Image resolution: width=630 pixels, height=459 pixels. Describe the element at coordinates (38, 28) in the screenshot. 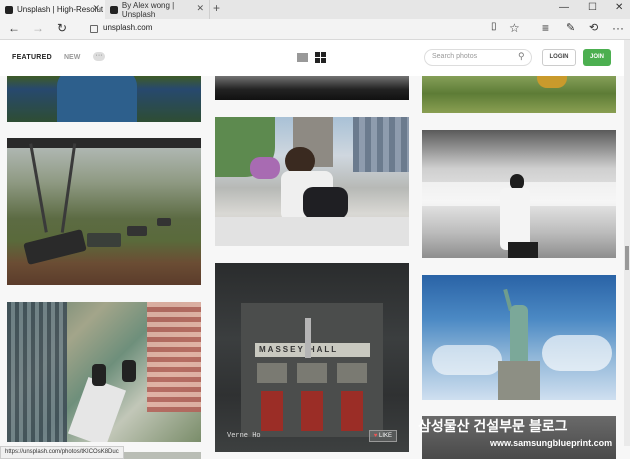

I see `forward-icon: →` at that location.